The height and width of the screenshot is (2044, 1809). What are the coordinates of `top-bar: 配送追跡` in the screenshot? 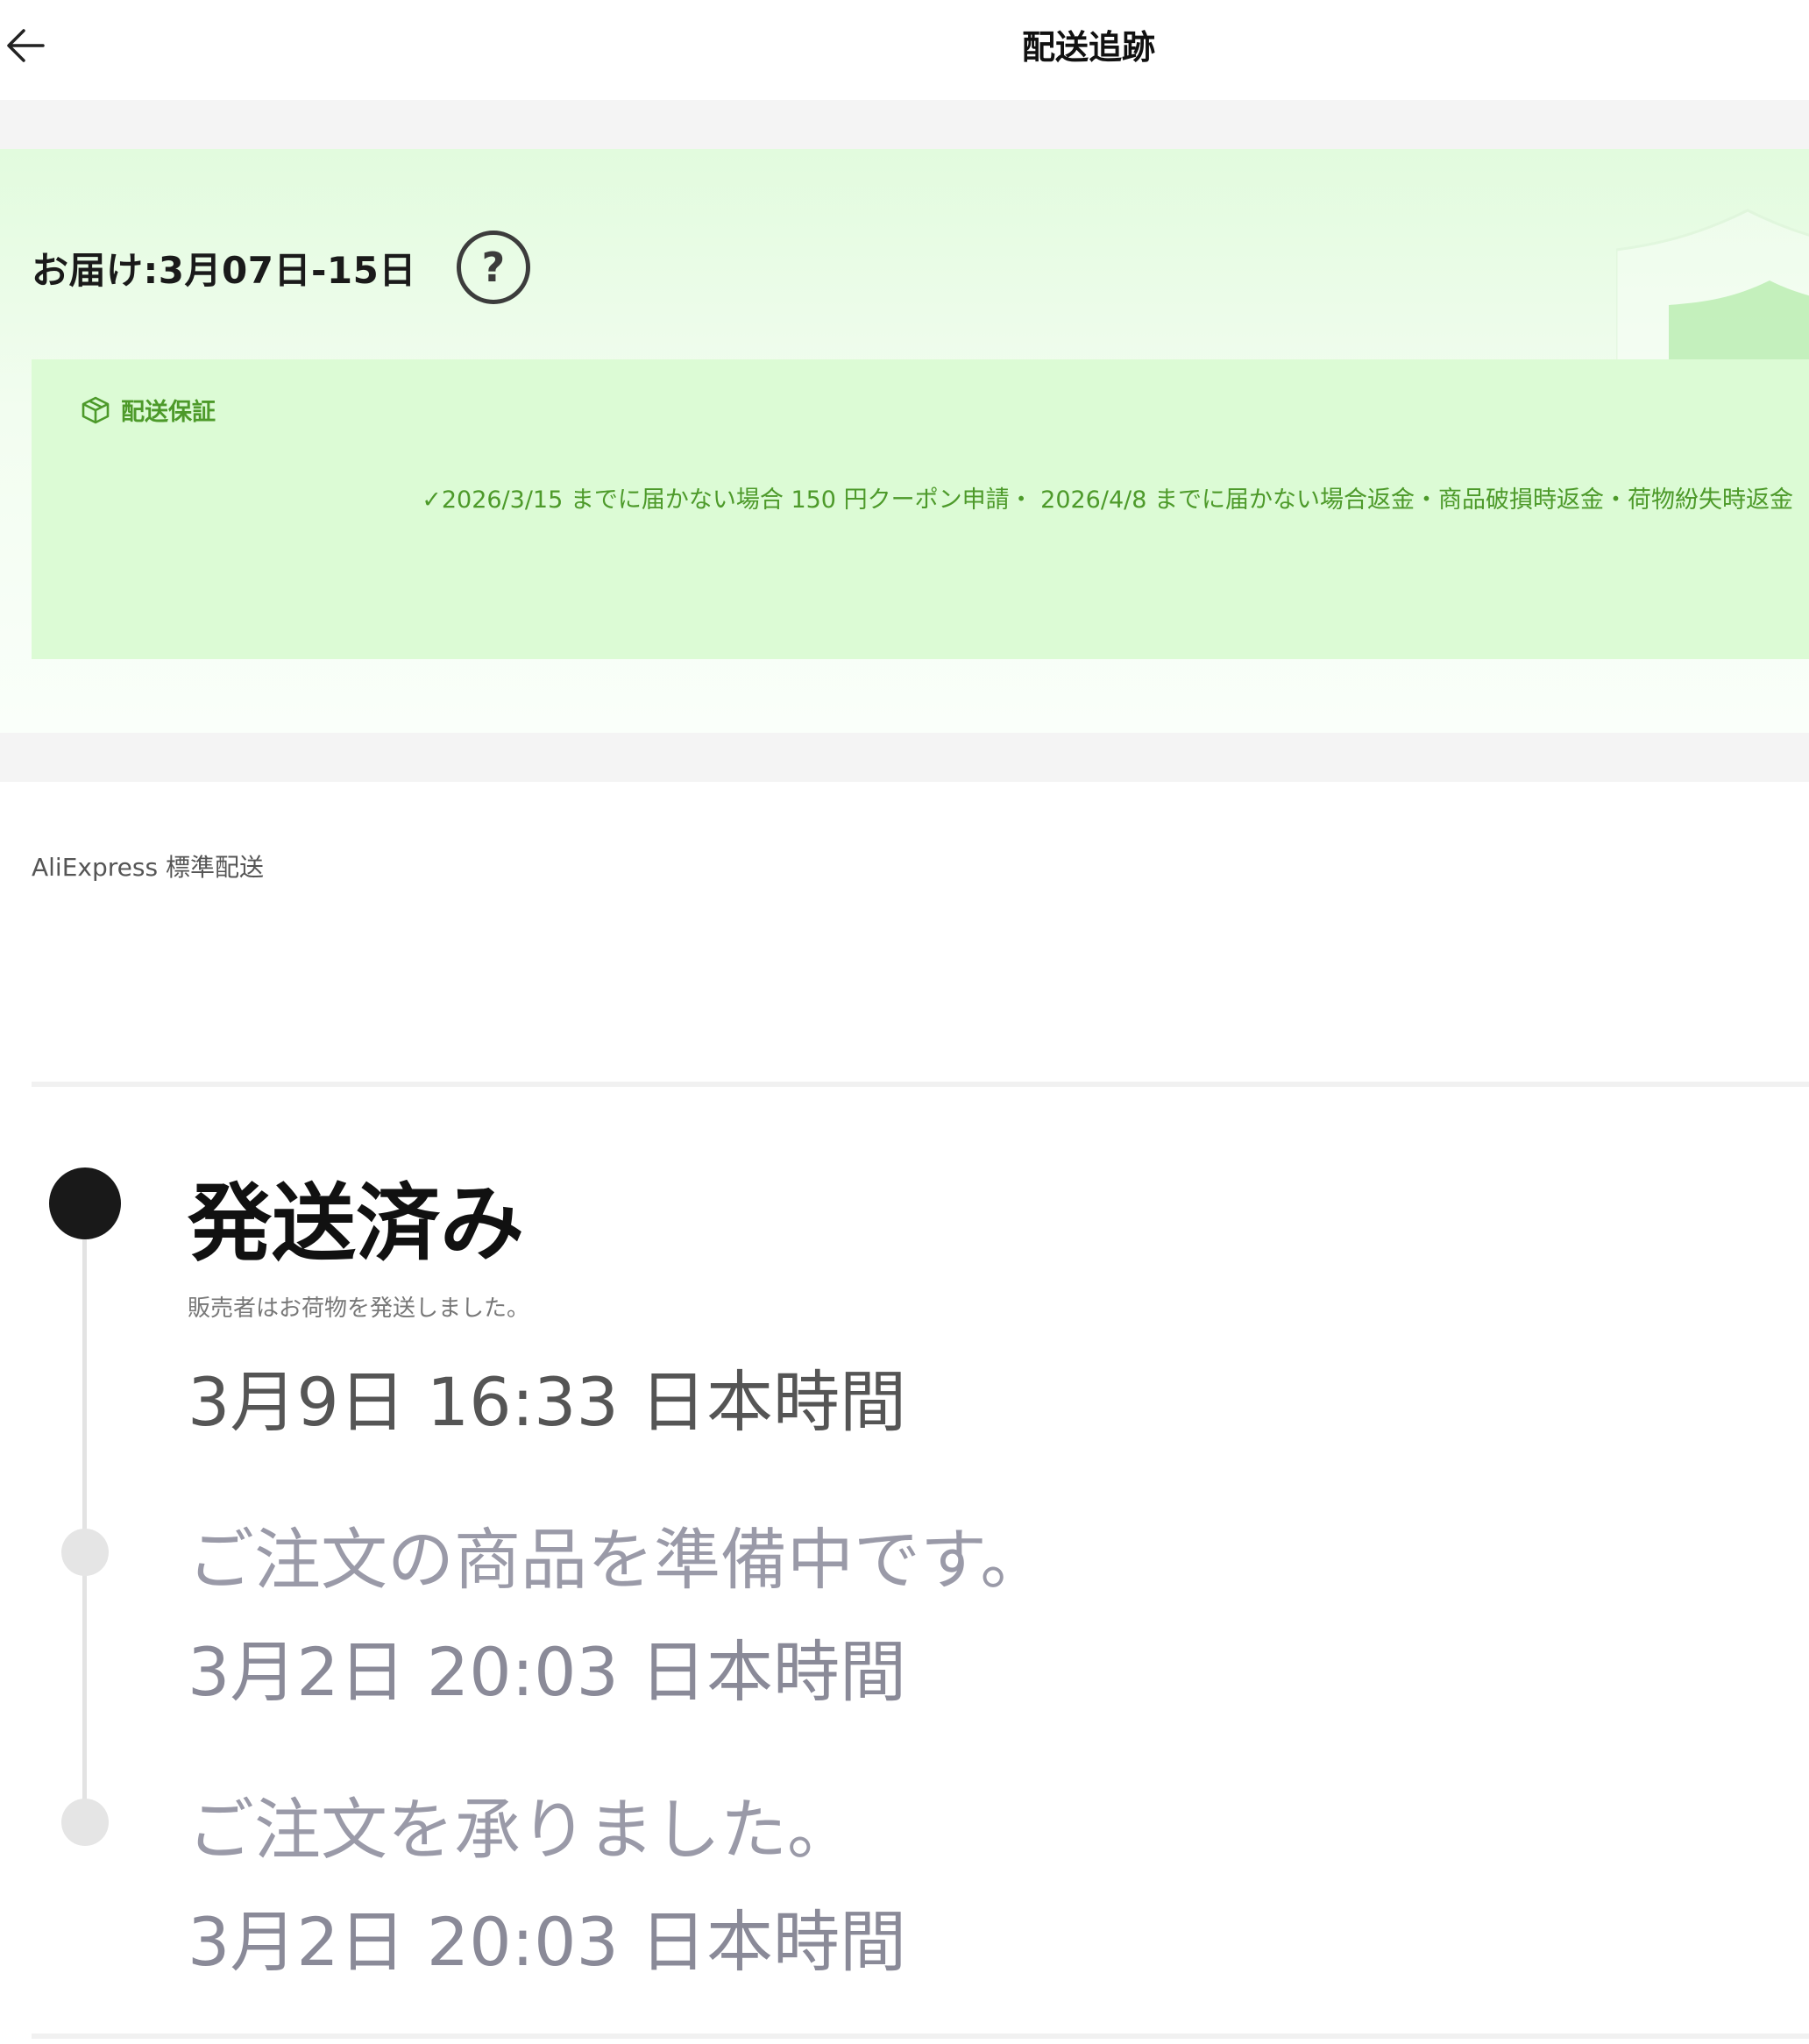 It's located at (904, 50).